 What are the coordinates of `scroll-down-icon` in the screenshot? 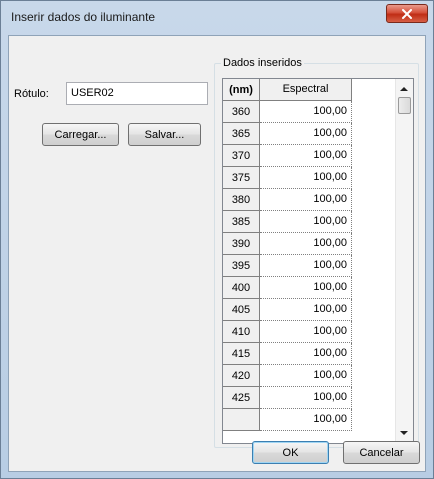 It's located at (404, 433).